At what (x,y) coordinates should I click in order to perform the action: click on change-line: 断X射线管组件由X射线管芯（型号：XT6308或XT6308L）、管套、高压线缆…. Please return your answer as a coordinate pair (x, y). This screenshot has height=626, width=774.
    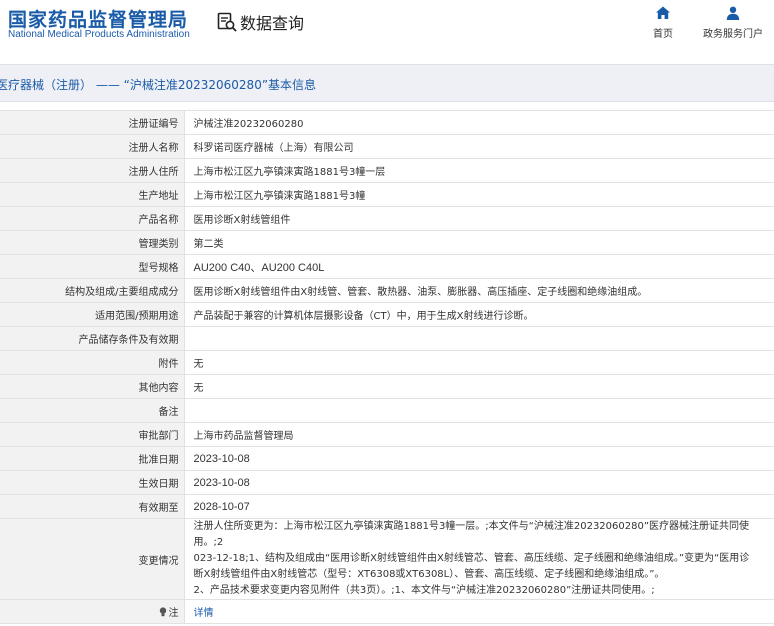
    Looking at the image, I should click on (429, 574).